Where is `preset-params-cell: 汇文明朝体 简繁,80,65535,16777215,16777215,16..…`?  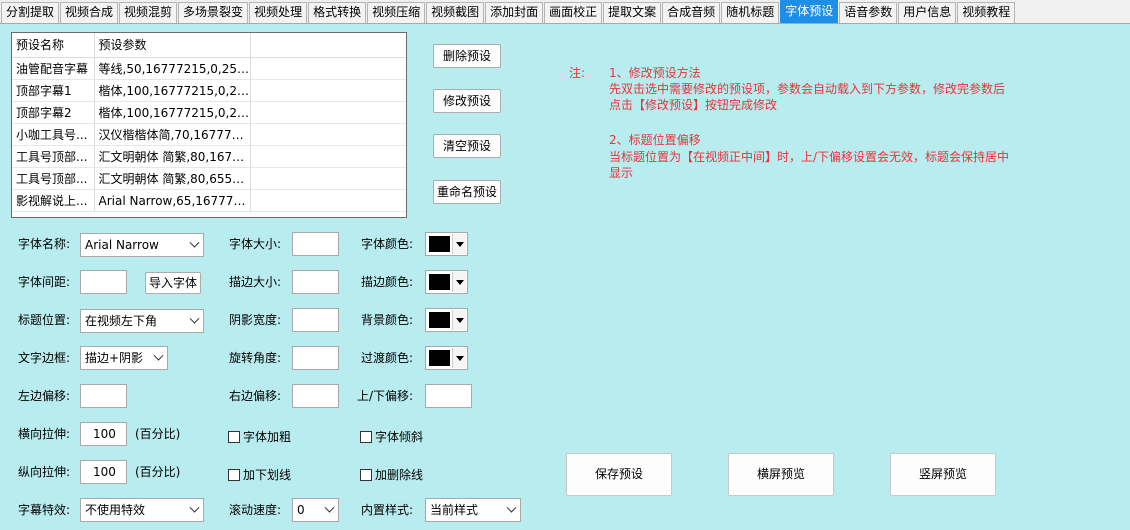
preset-params-cell: 汇文明朝体 简繁,80,65535,16777215,16777215,16..… is located at coordinates (172, 178).